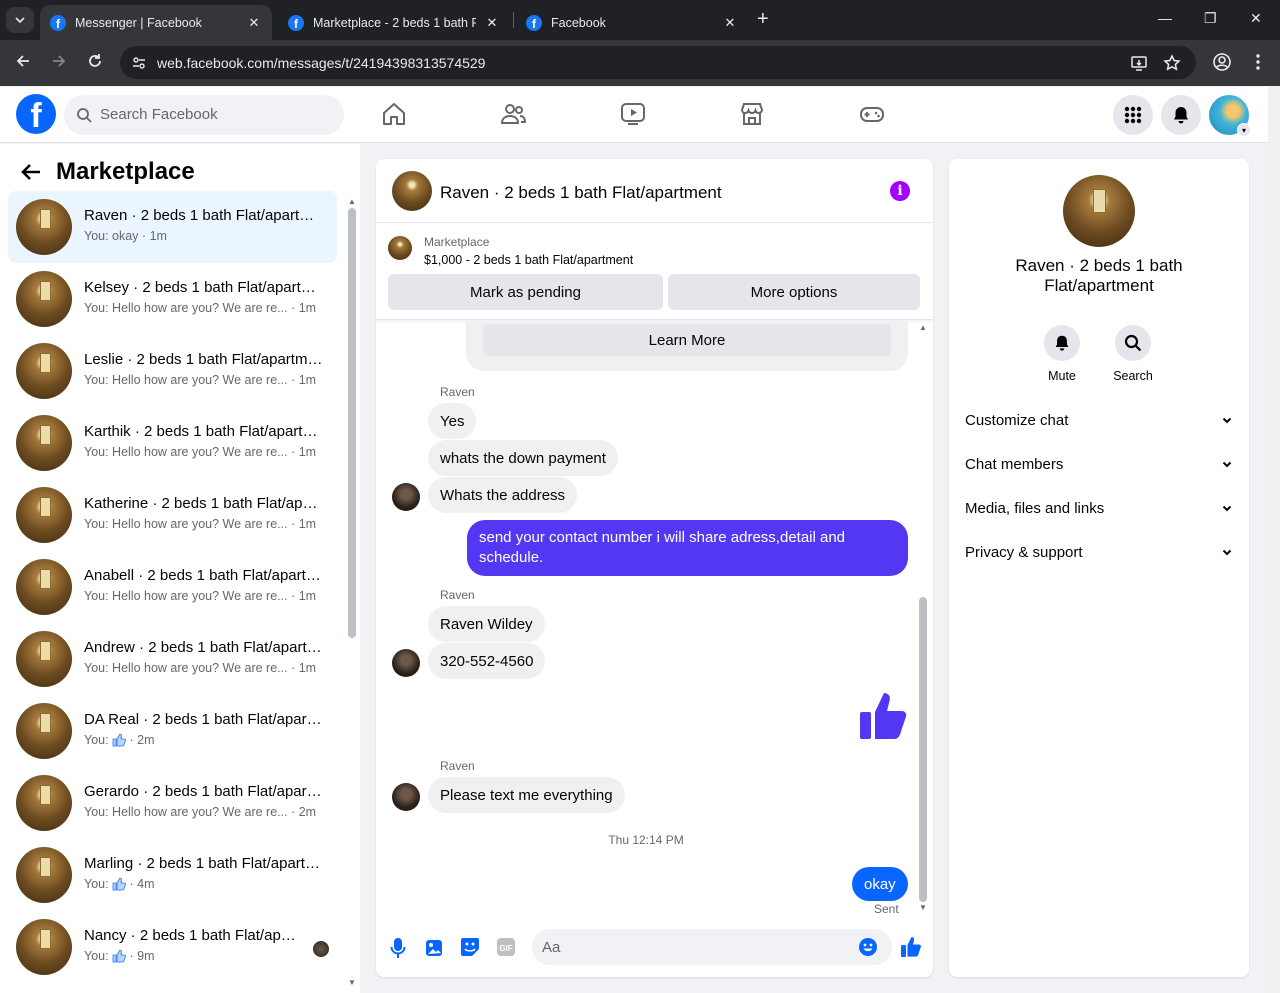  Describe the element at coordinates (632, 22) in the screenshot. I see `browser-tab-facebook: f Facebook ✕` at that location.